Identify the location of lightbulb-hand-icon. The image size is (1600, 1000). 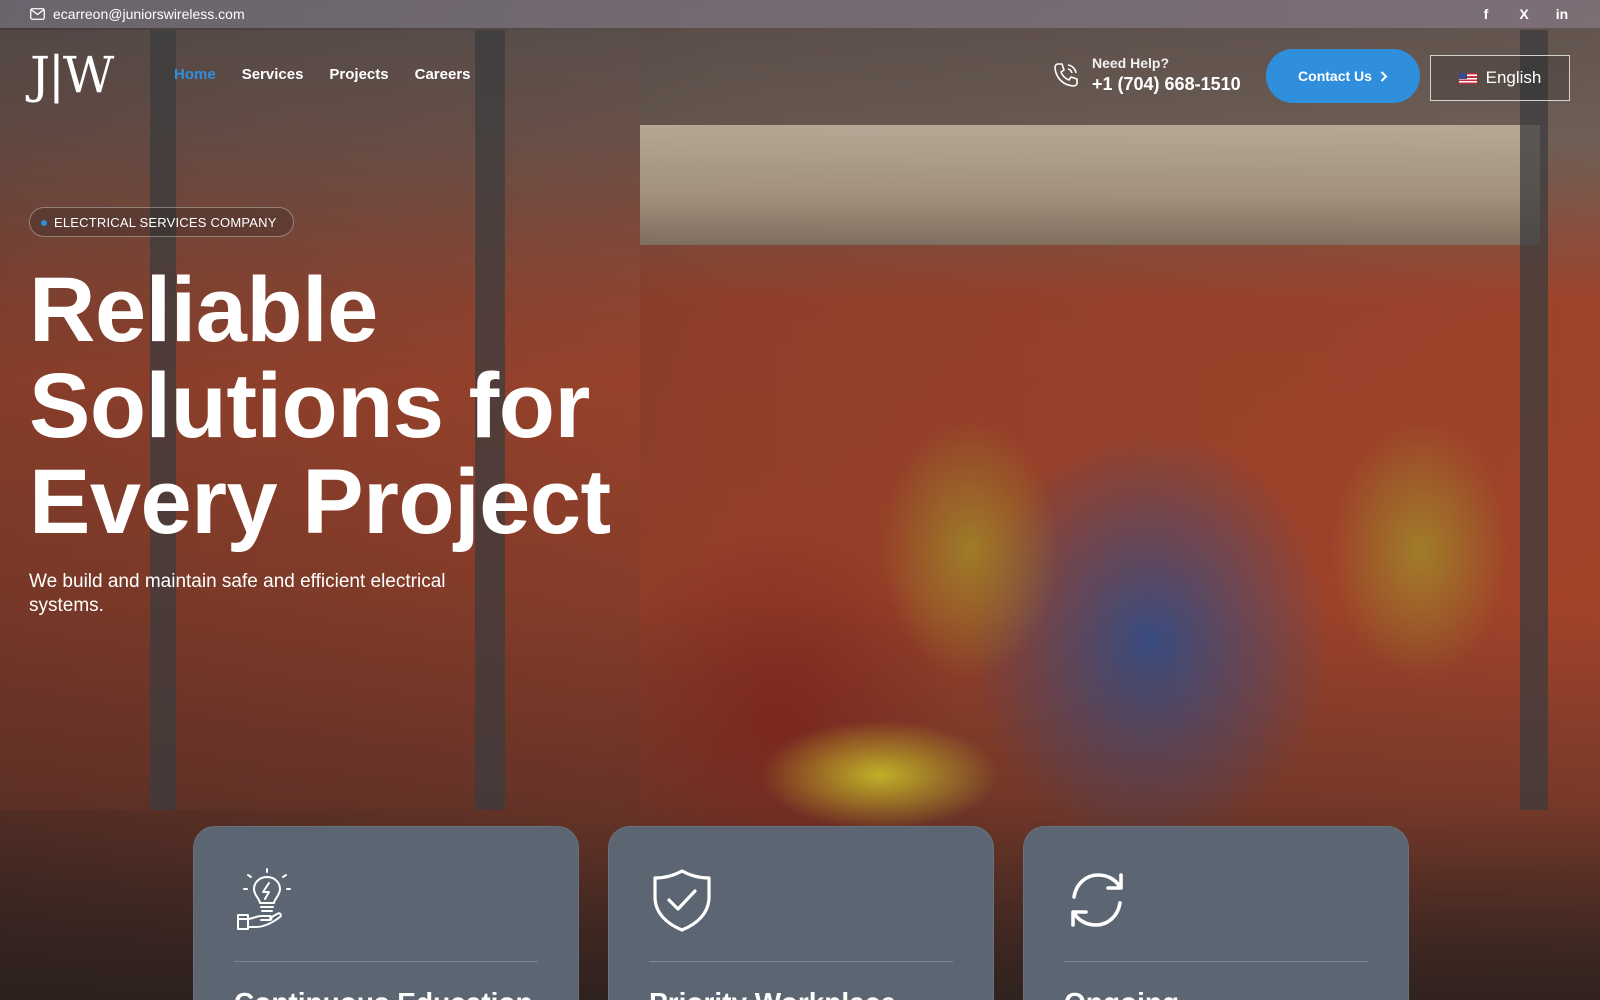
(264, 899).